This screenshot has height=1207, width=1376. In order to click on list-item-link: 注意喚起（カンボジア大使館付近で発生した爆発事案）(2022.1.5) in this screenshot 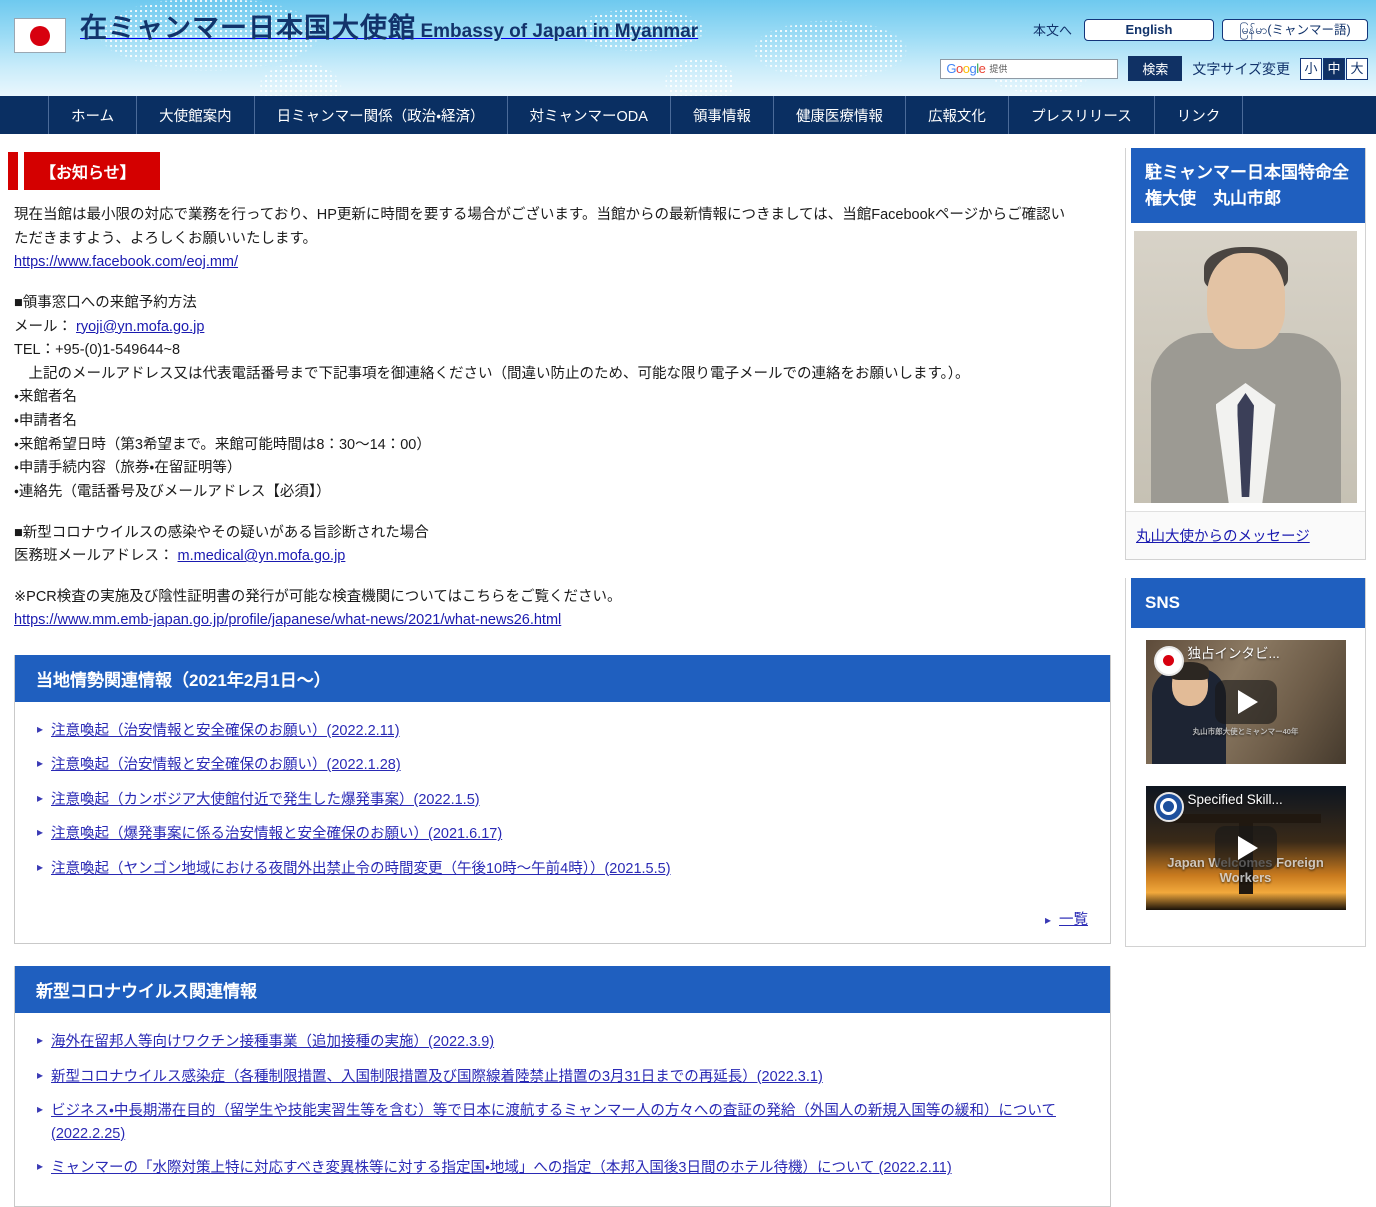, I will do `click(265, 800)`.